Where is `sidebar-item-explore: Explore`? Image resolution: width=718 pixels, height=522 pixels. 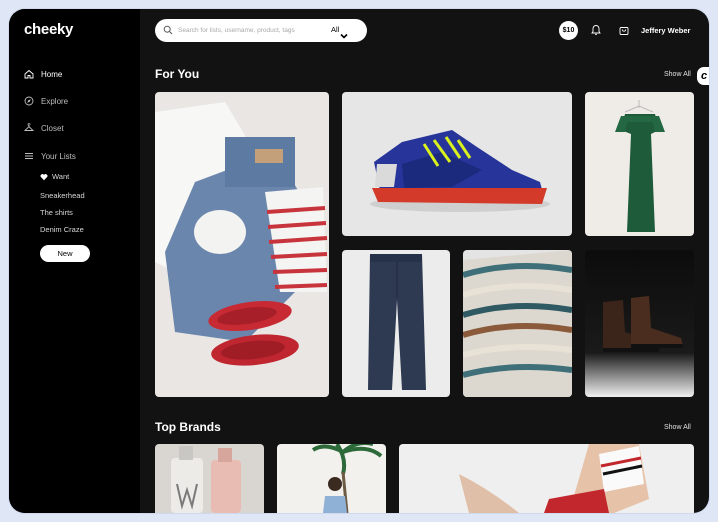
sidebar-item-explore: Explore is located at coordinates (46, 101).